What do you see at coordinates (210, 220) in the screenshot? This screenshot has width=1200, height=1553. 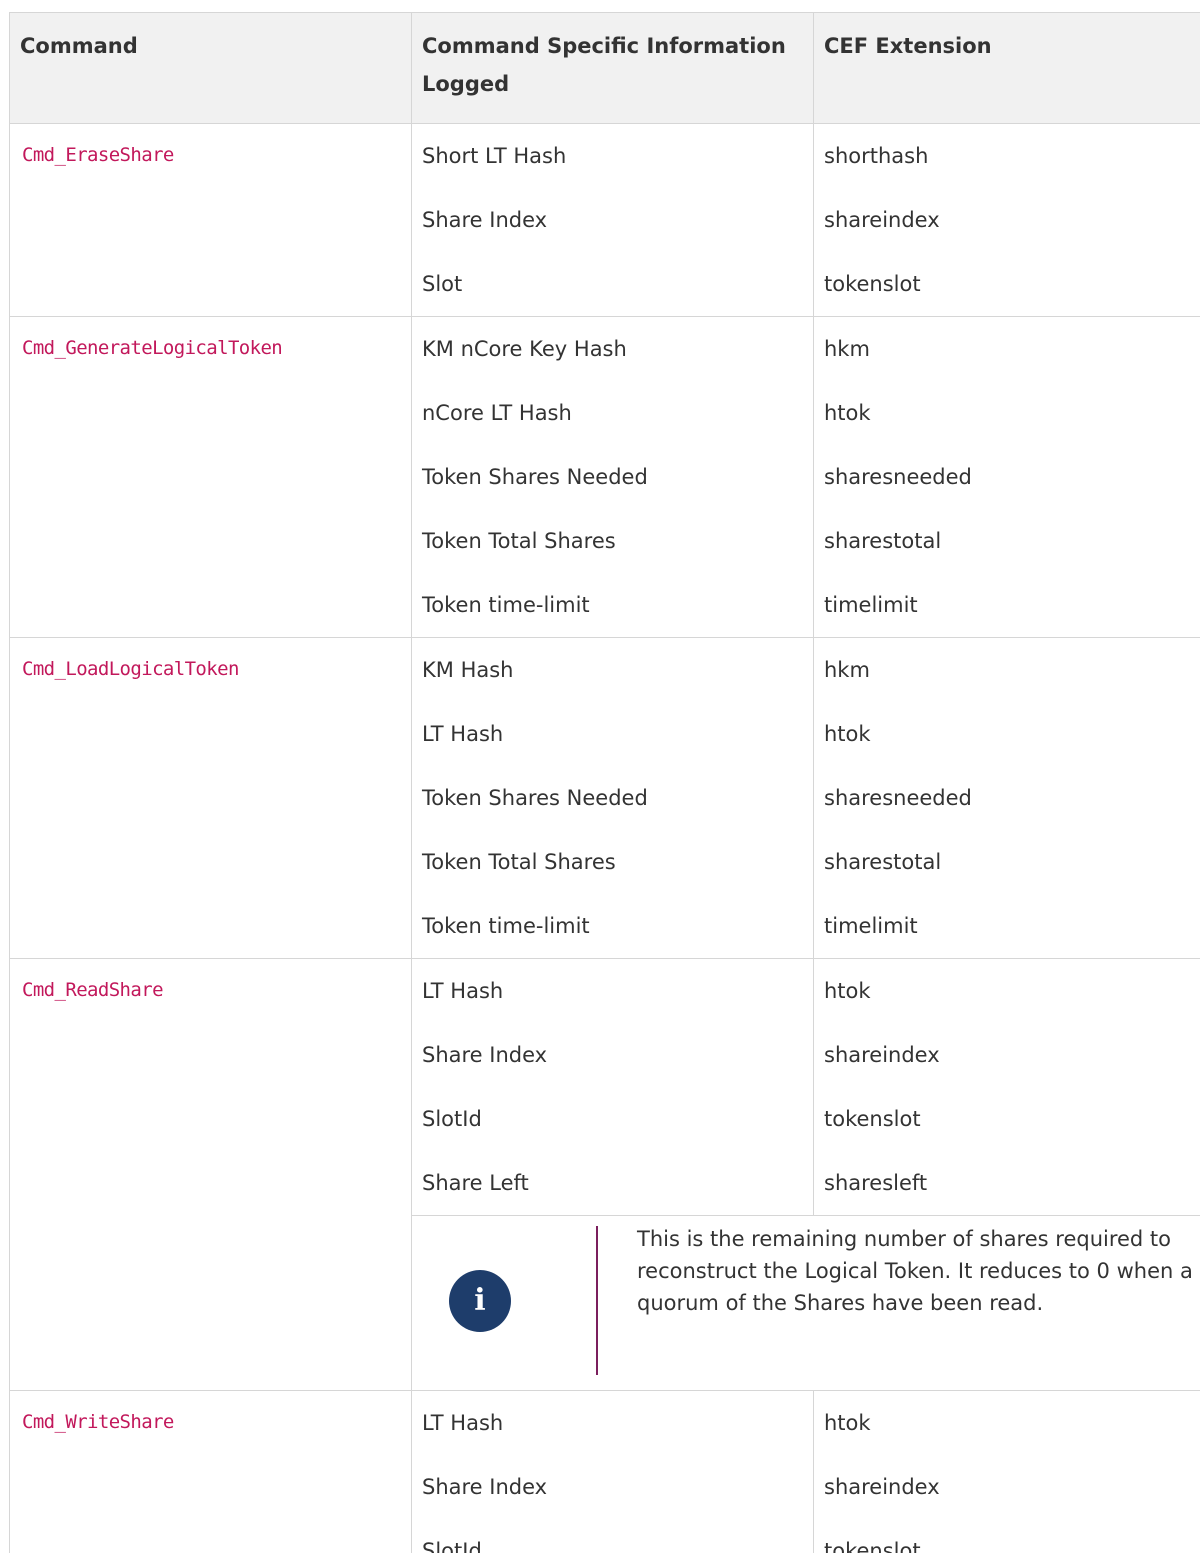 I see `command-cell: Cmd_EraseShare` at bounding box center [210, 220].